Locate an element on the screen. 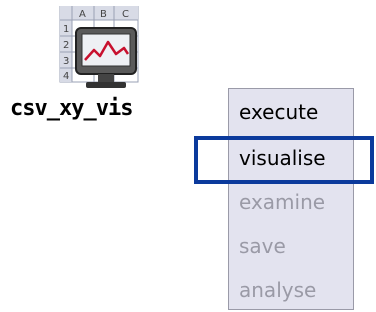 This screenshot has height=312, width=376. row-header-1: 1 is located at coordinates (66, 29).